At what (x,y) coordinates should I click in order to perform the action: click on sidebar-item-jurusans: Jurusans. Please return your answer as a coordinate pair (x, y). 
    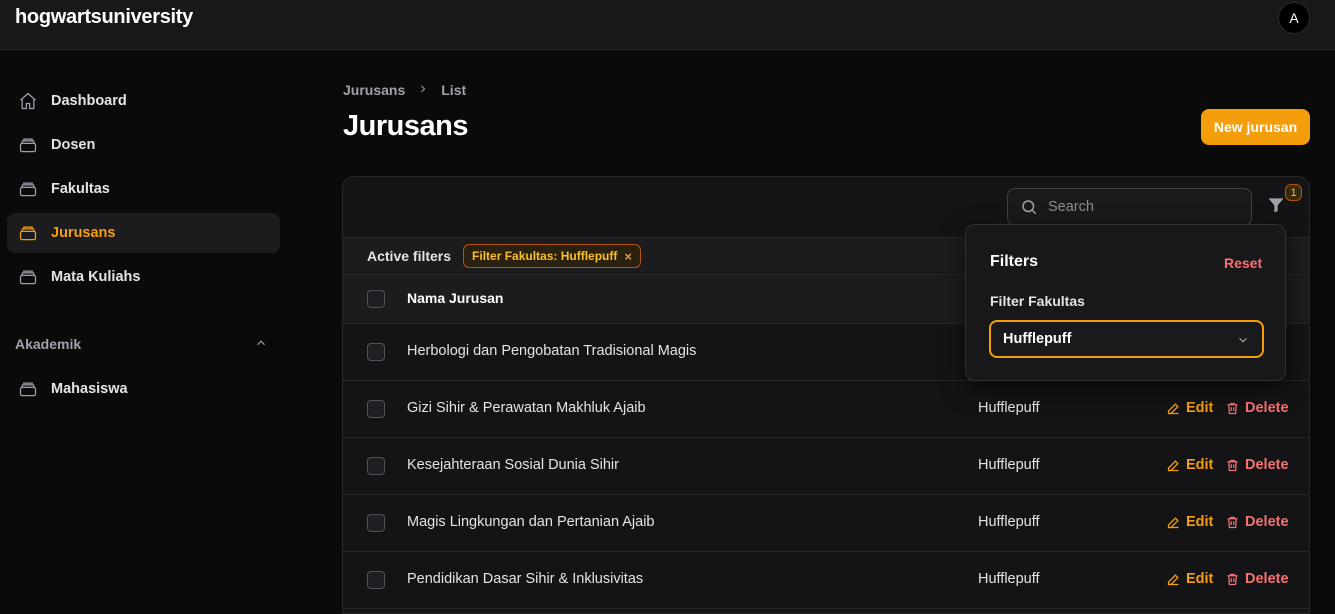
    Looking at the image, I should click on (143, 233).